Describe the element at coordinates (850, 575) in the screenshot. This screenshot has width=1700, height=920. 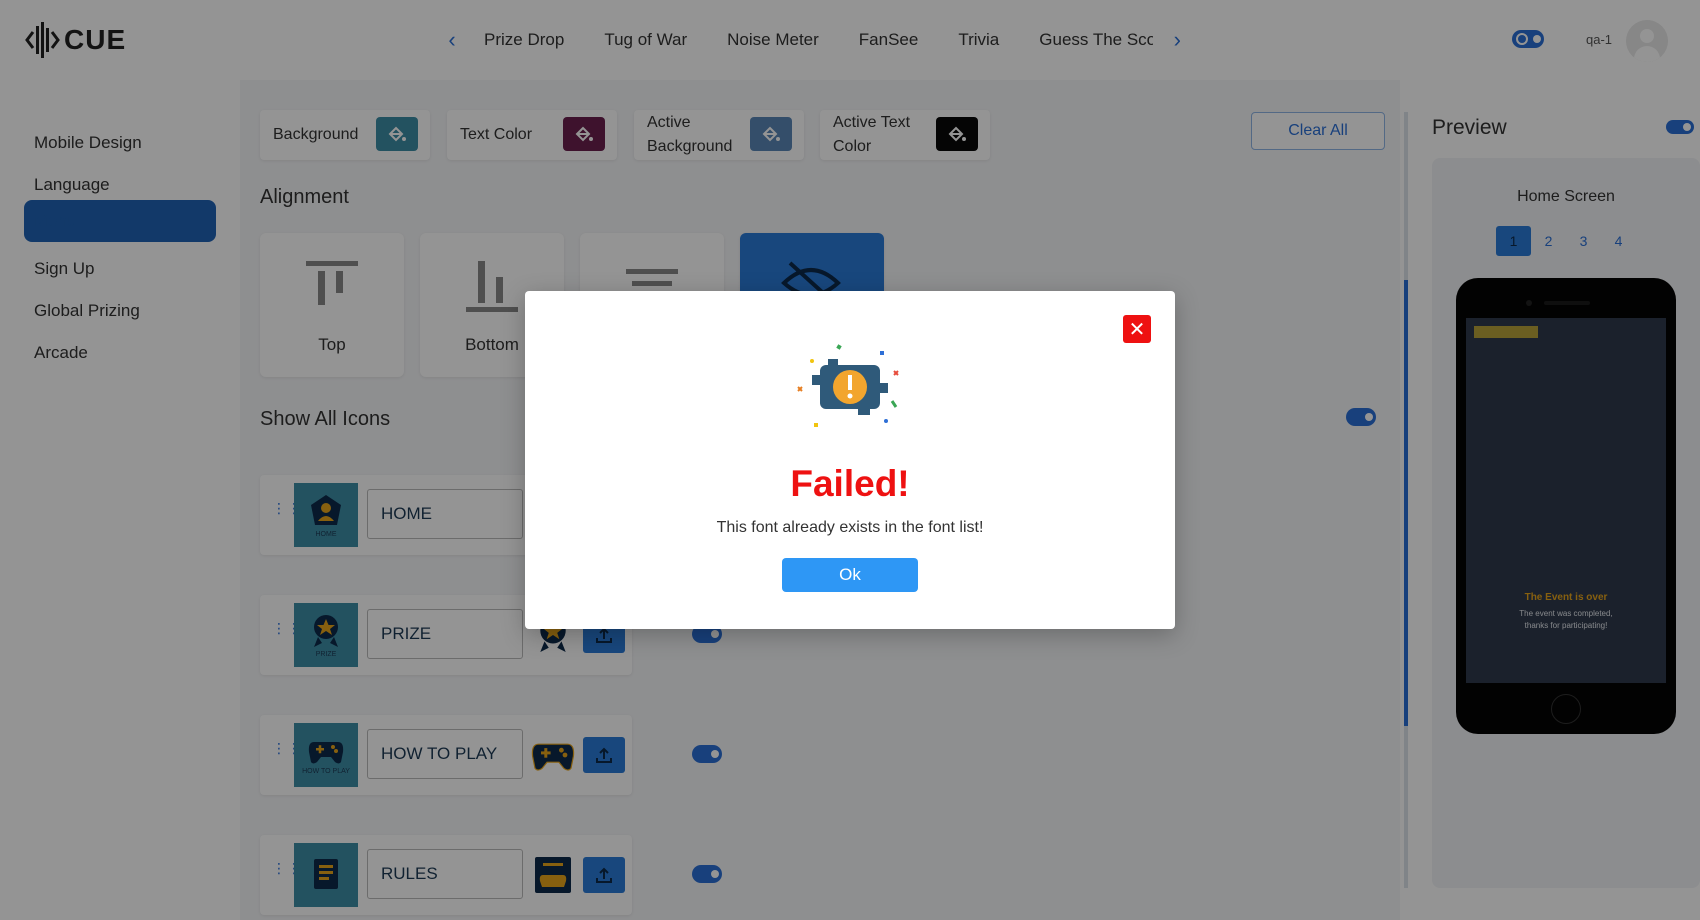
I see `ok-button: Ok` at that location.